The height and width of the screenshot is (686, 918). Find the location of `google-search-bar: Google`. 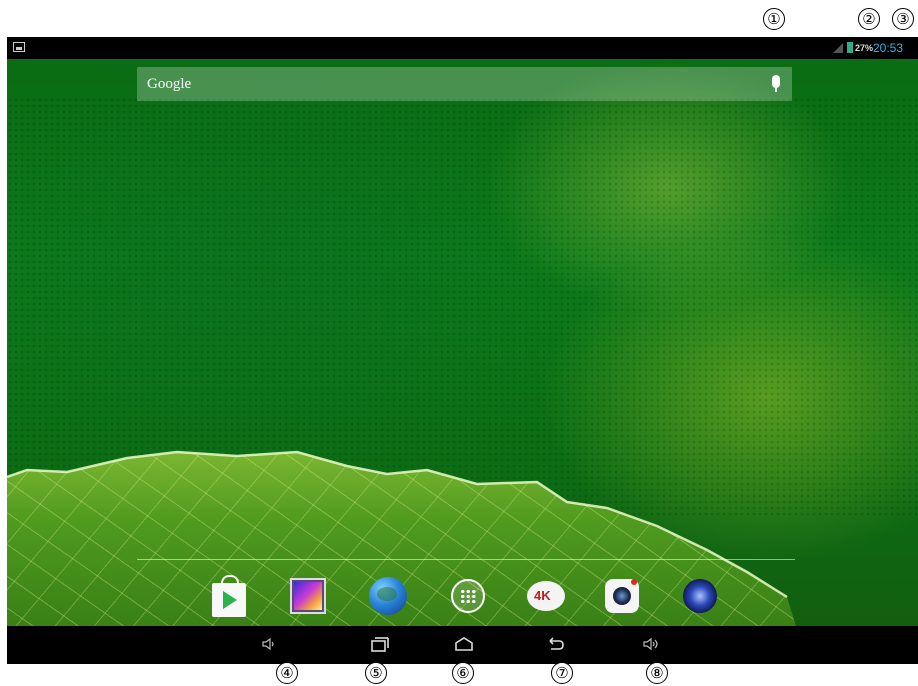

google-search-bar: Google is located at coordinates (464, 84).